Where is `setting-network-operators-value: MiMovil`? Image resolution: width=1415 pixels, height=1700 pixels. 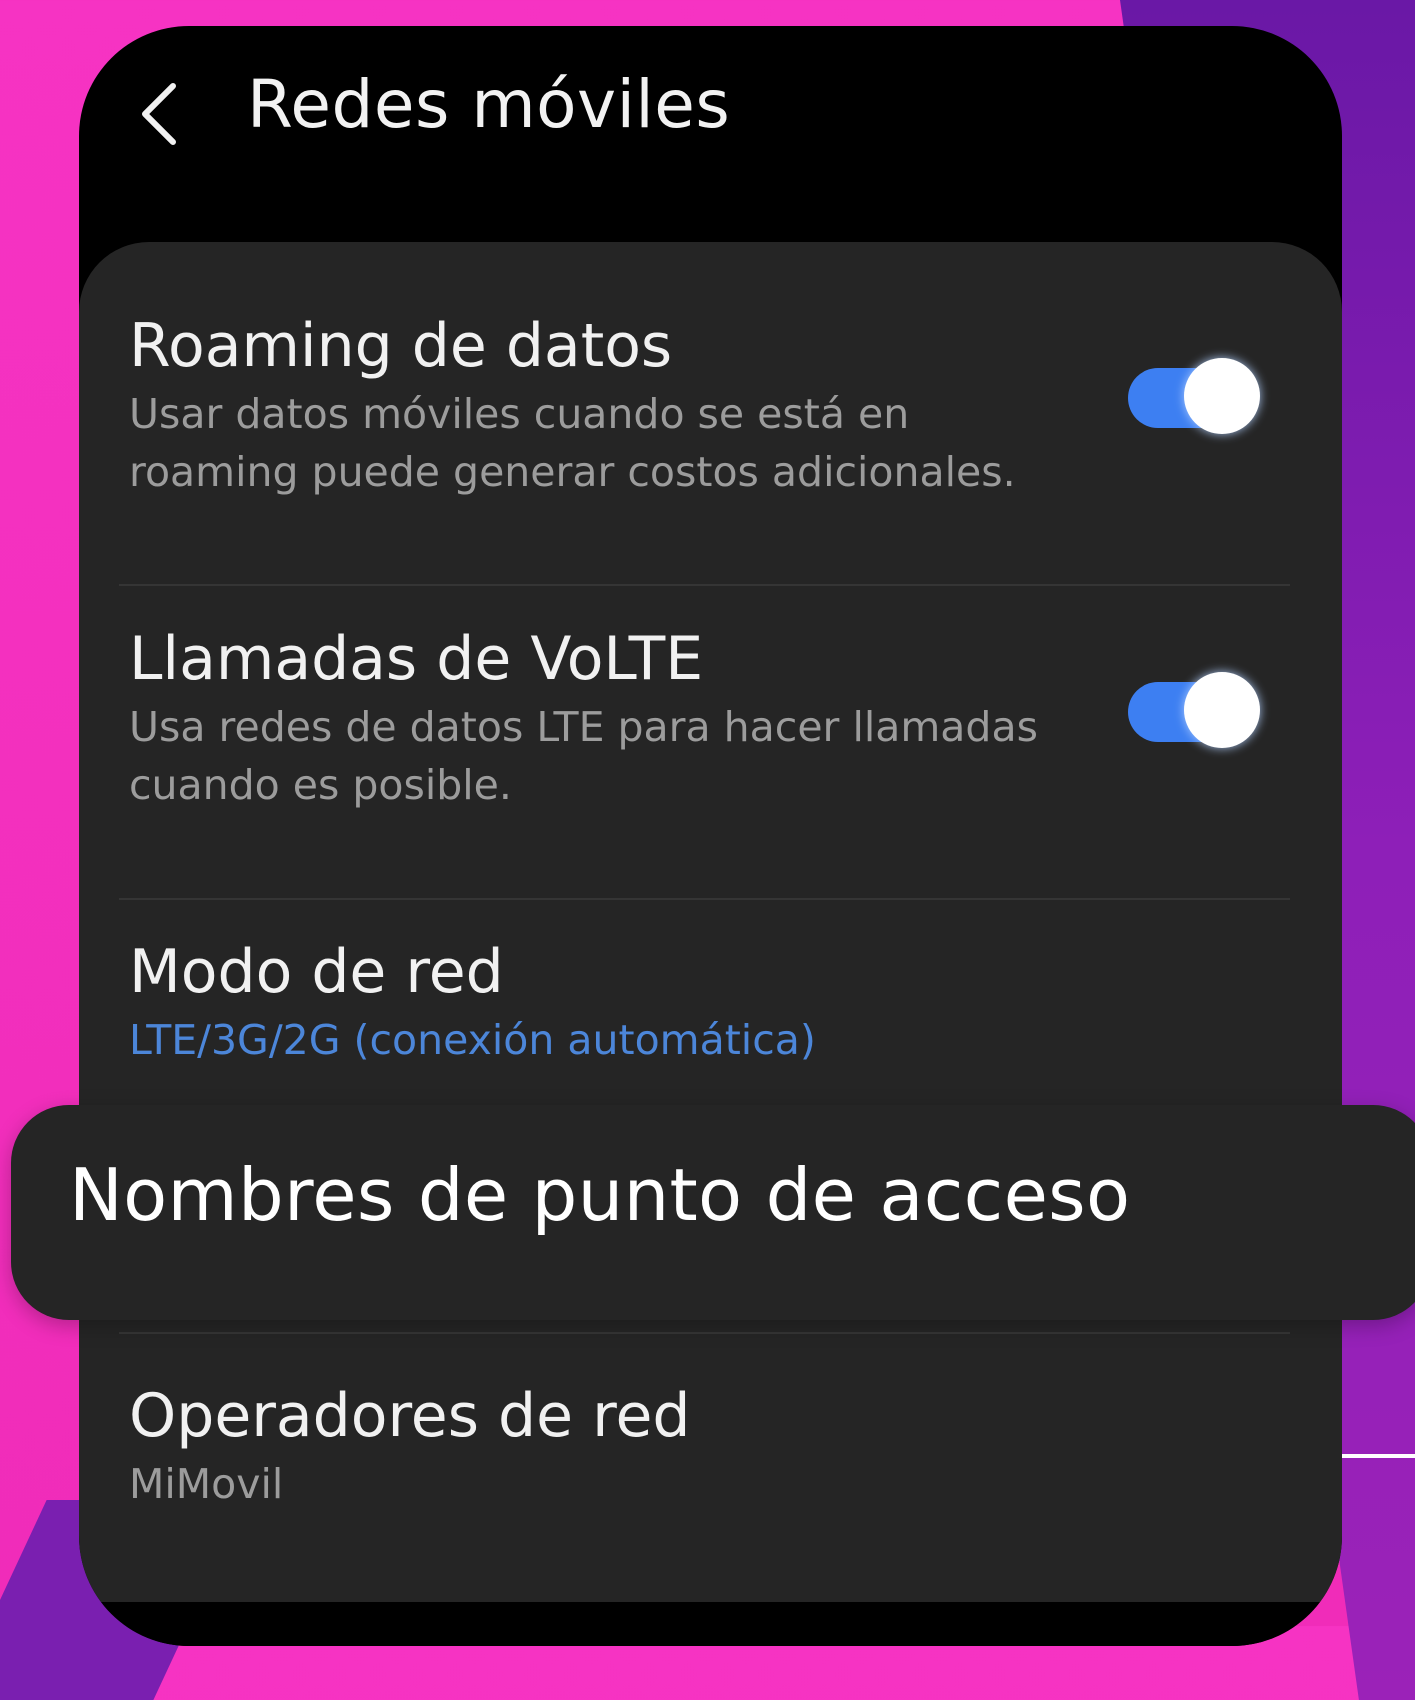
setting-network-operators-value: MiMovil is located at coordinates (206, 1484).